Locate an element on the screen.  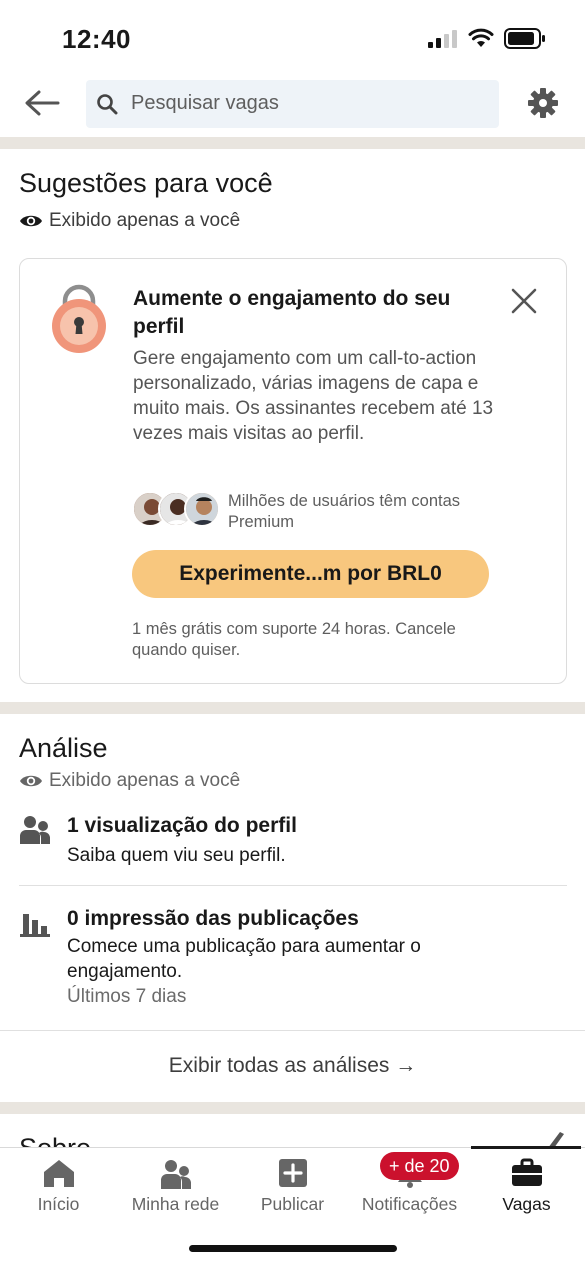
nav-label: Início is located at coordinates (58, 1204).